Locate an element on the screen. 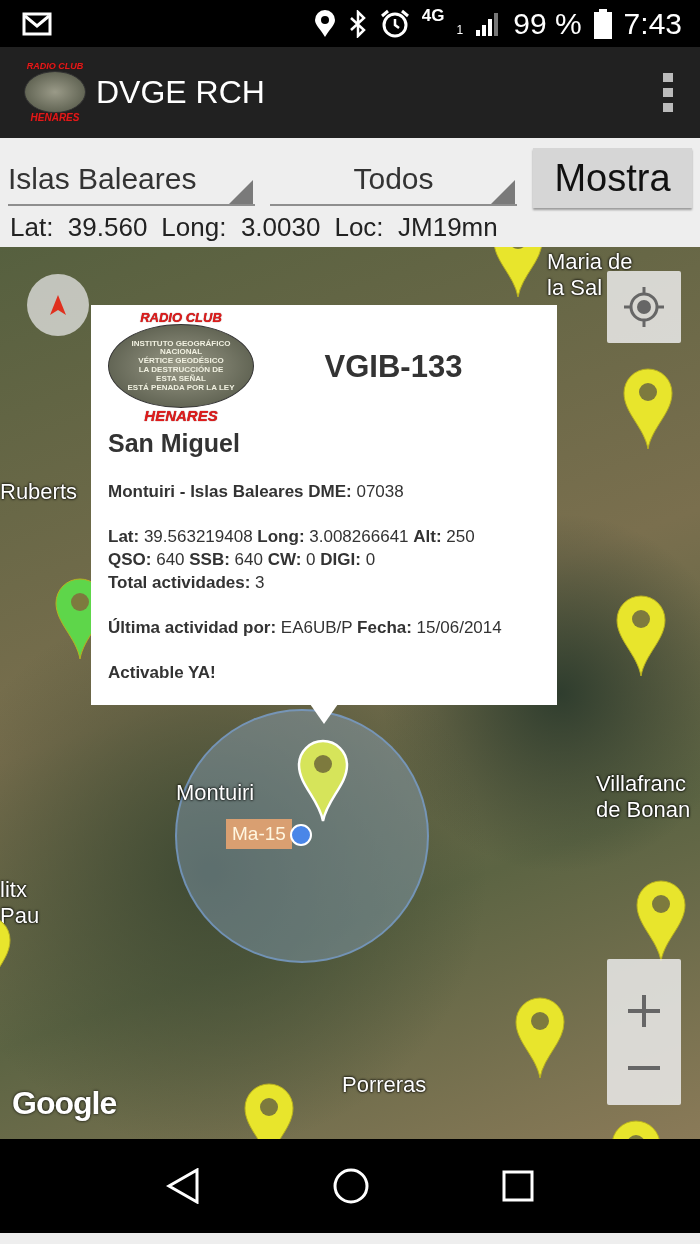  logo-oval-text: ESTÁ PENADA POR LA LEY is located at coordinates (181, 388).